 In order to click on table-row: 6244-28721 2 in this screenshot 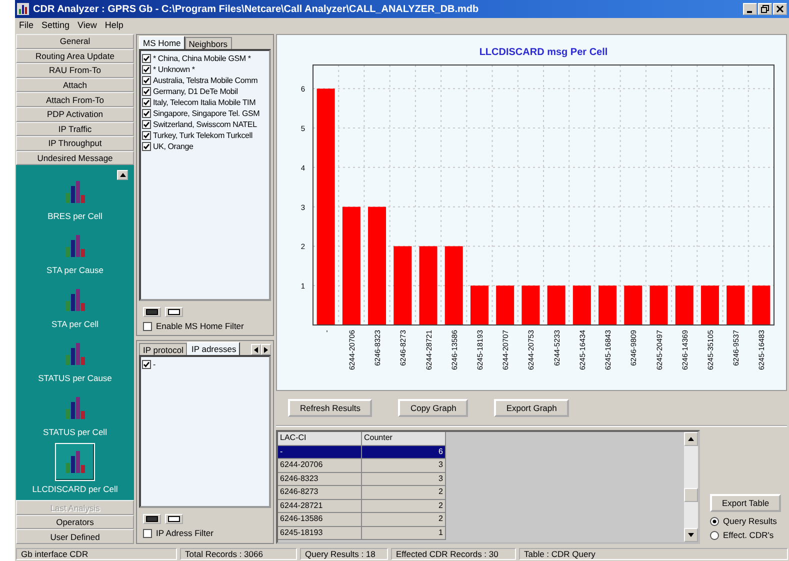, I will do `click(362, 506)`.